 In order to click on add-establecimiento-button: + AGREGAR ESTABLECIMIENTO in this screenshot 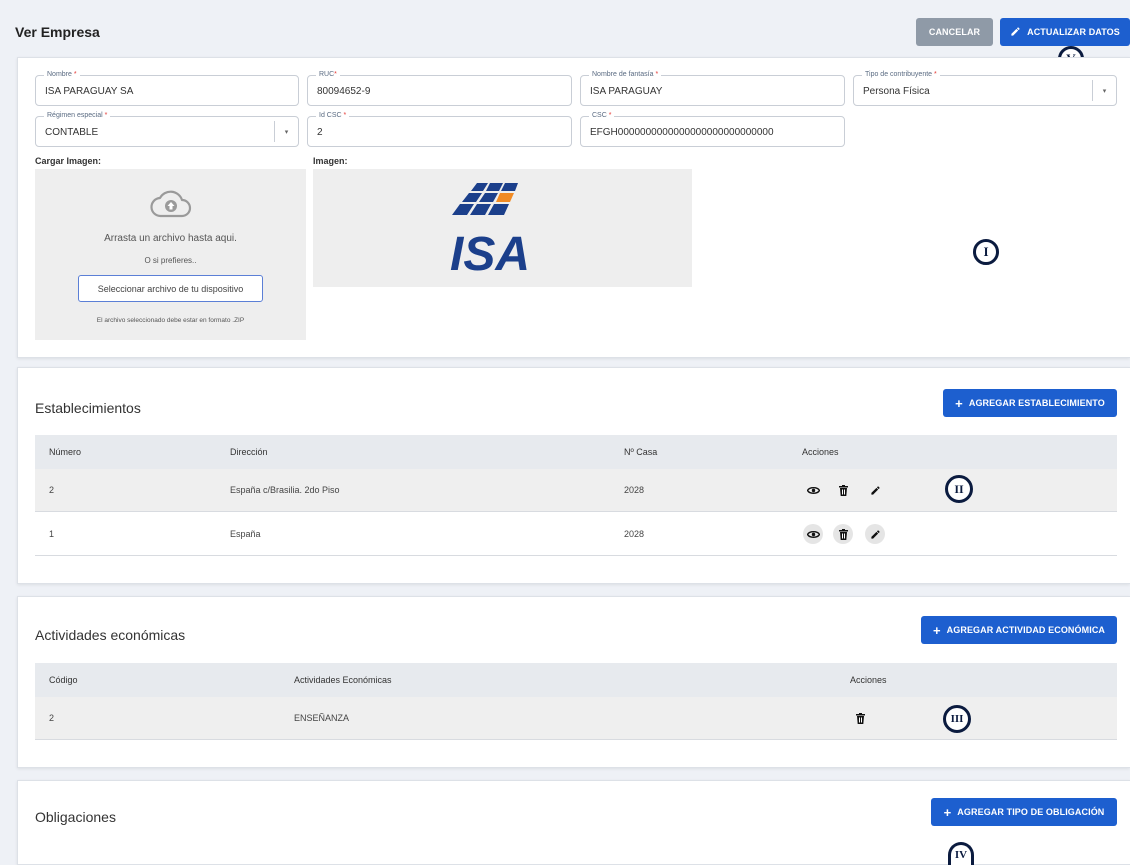, I will do `click(1030, 403)`.